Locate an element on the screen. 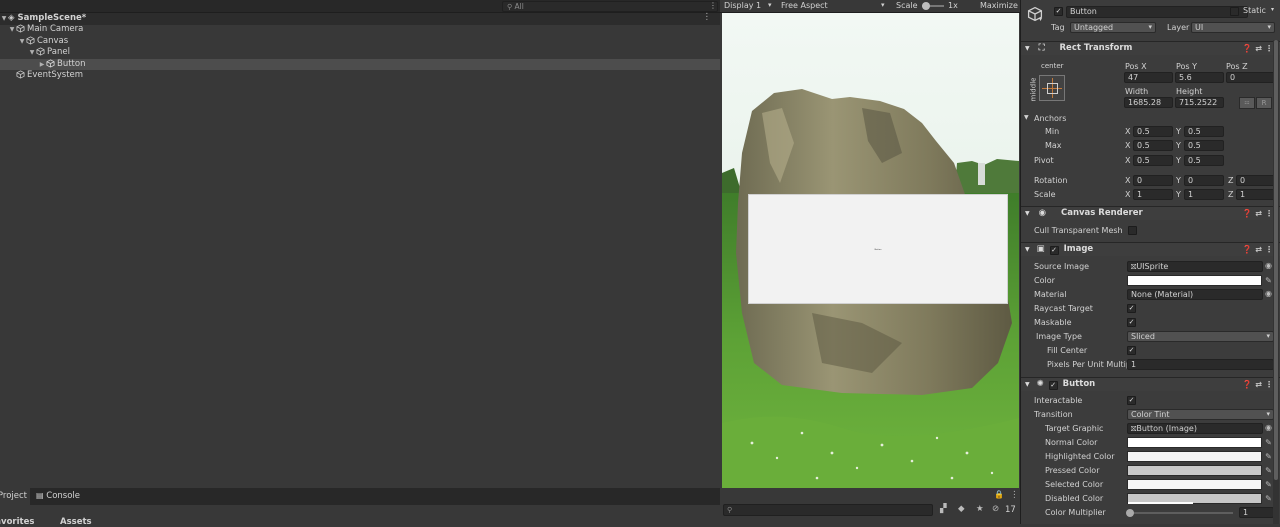 The image size is (1280, 527). maskable-checkbox: ✓ is located at coordinates (1131, 322).